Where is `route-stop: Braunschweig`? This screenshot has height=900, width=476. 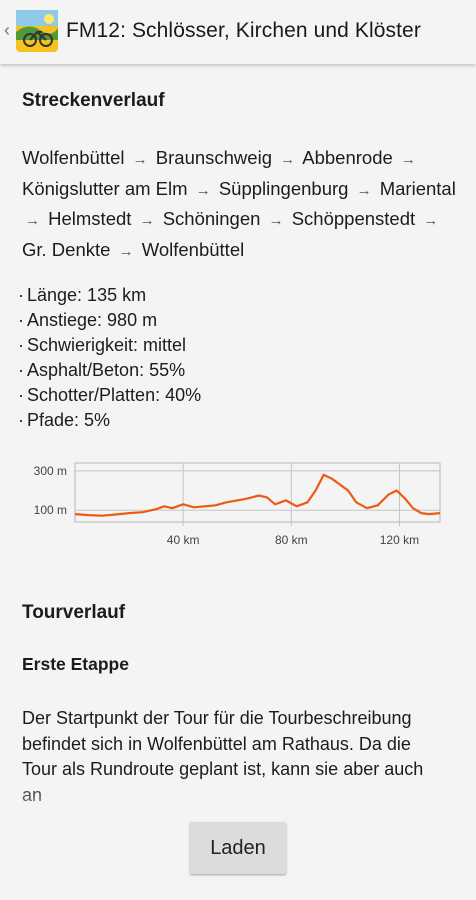
route-stop: Braunschweig is located at coordinates (213, 157).